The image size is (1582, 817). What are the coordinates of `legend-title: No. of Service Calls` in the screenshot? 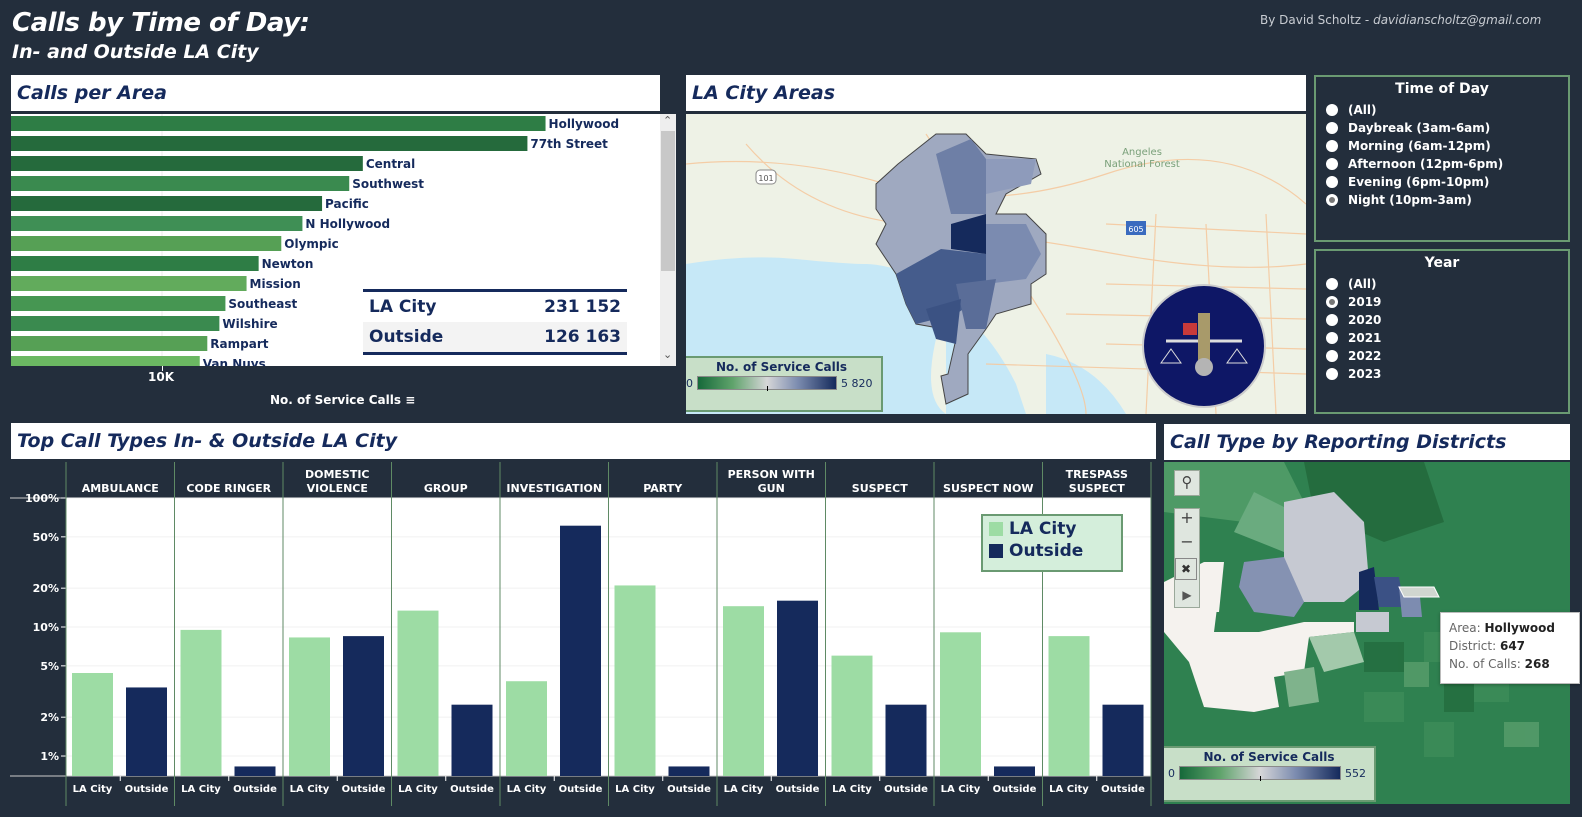 It's located at (781, 367).